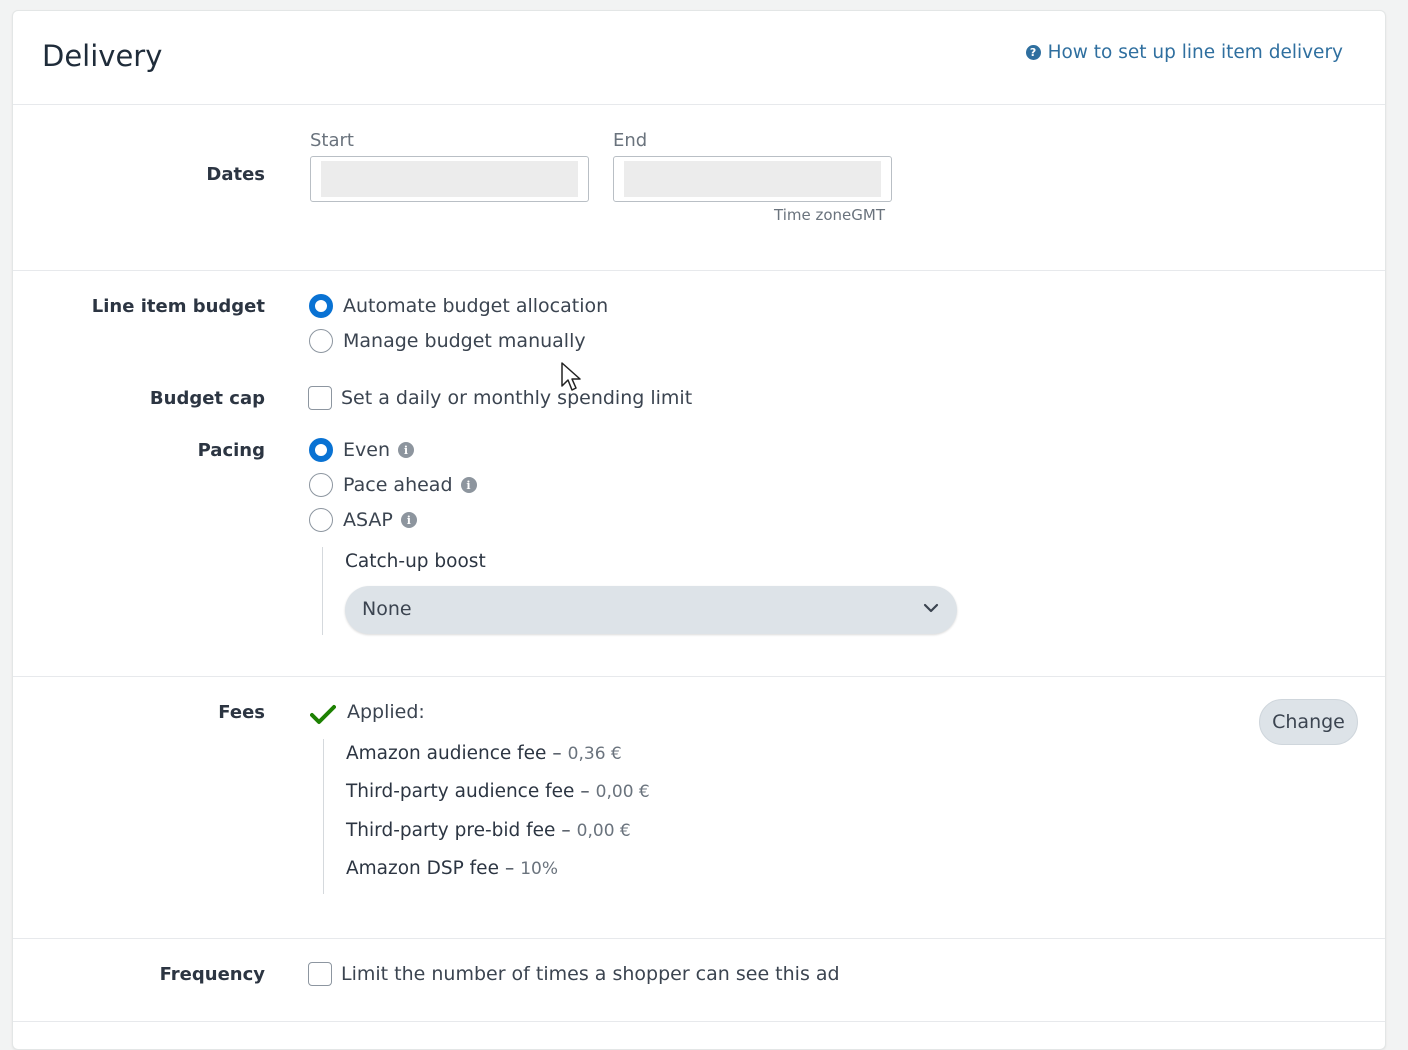 This screenshot has height=1050, width=1408. I want to click on pacing-label: Pacing, so click(231, 450).